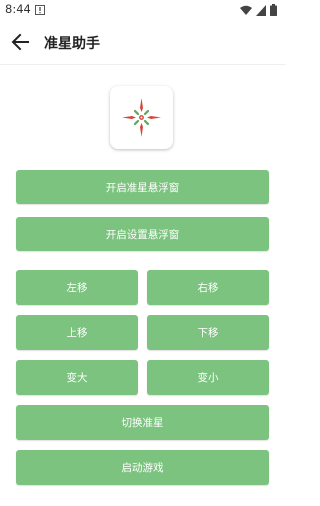 The width and height of the screenshot is (320, 506). I want to click on shrink-button: 变小, so click(208, 377).